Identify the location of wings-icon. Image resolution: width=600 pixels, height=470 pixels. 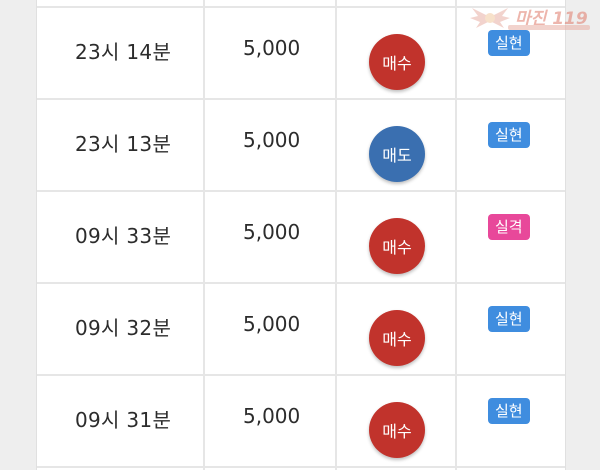
(490, 18).